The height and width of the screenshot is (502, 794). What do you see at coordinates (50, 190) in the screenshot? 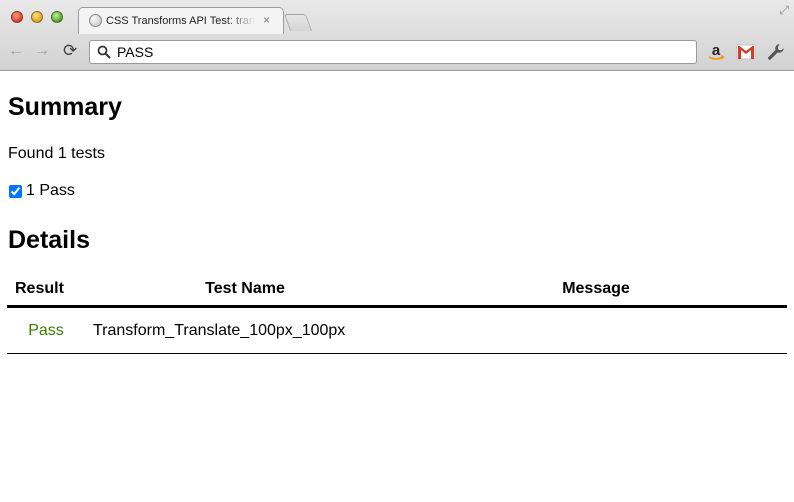
I see `pass-summary-label: 1 Pass` at bounding box center [50, 190].